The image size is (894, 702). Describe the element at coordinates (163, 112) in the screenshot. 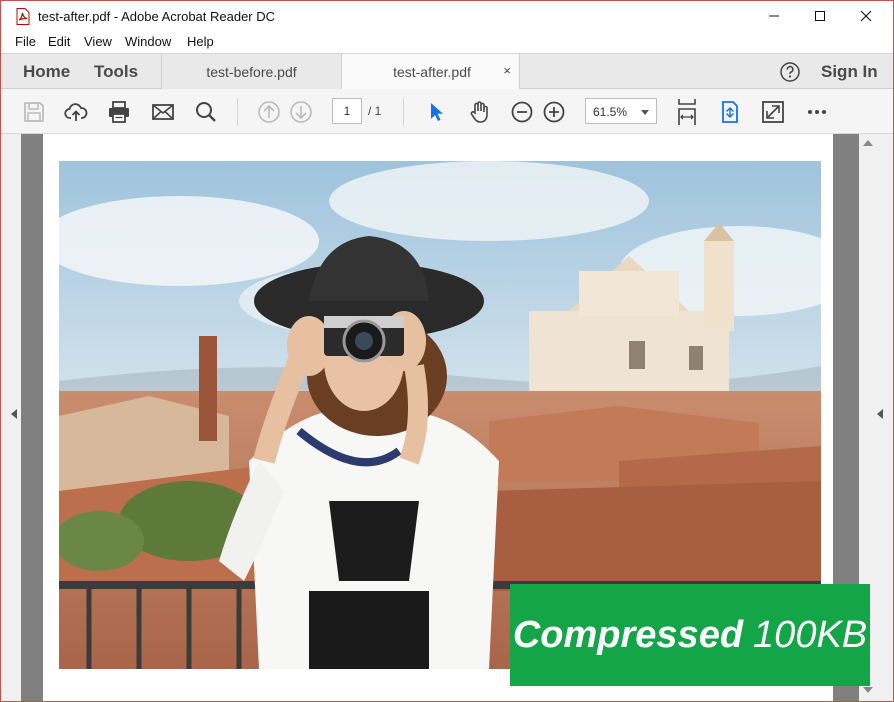

I see `email-icon` at that location.